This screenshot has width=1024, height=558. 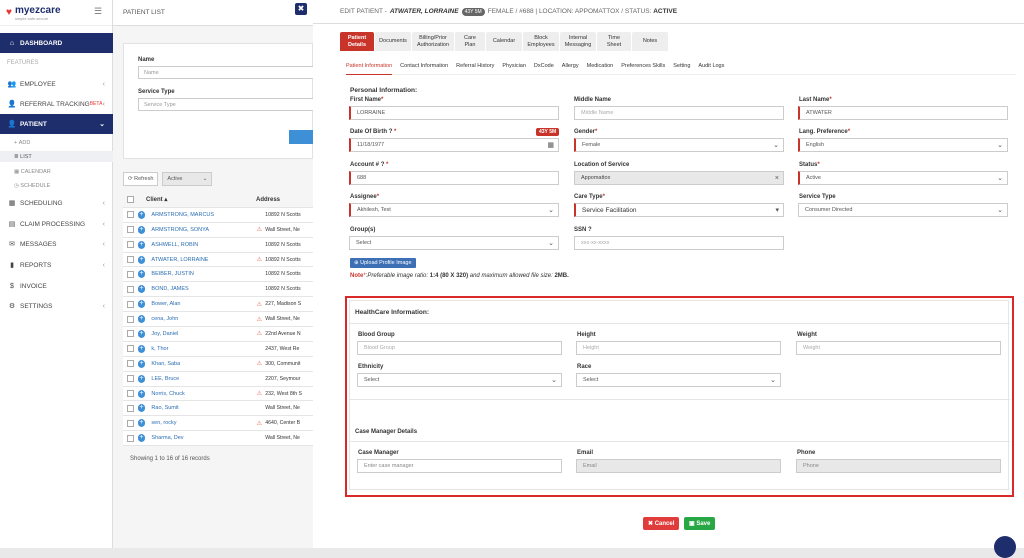 What do you see at coordinates (203, 364) in the screenshot?
I see `client-name-link: Khan, Saba` at bounding box center [203, 364].